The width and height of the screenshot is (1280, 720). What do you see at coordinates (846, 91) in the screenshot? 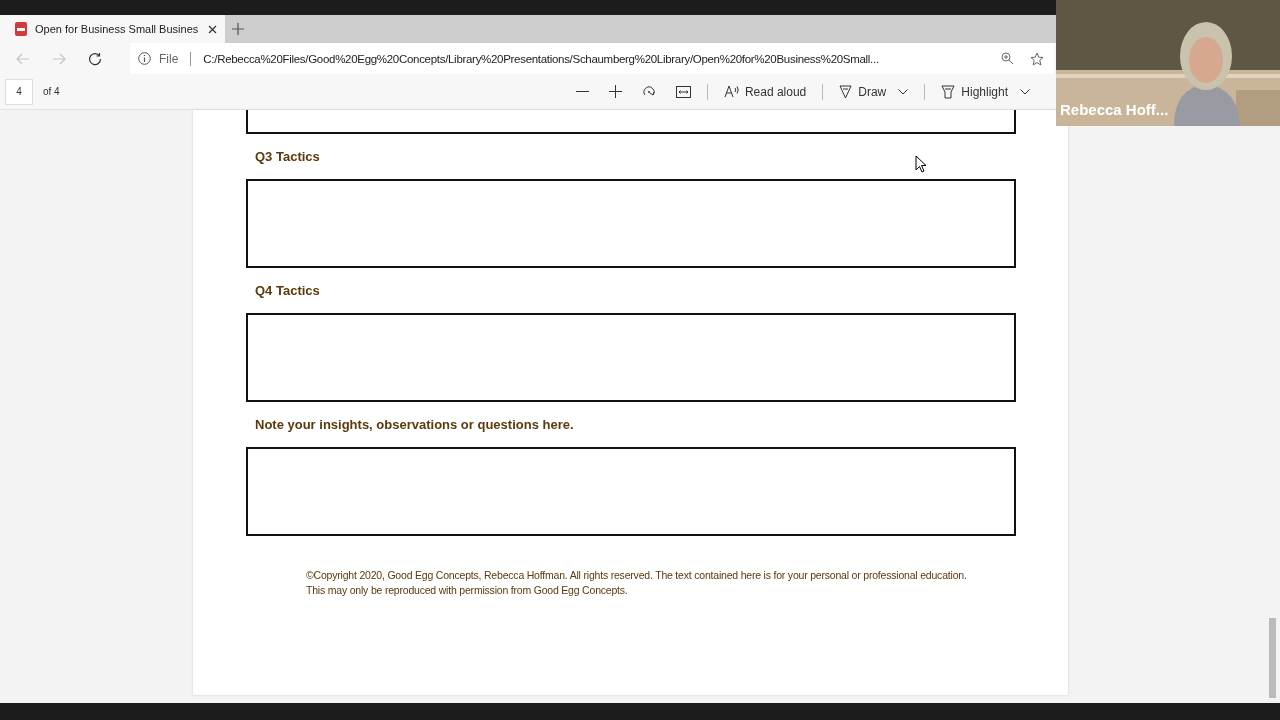
I see `pen-icon` at bounding box center [846, 91].